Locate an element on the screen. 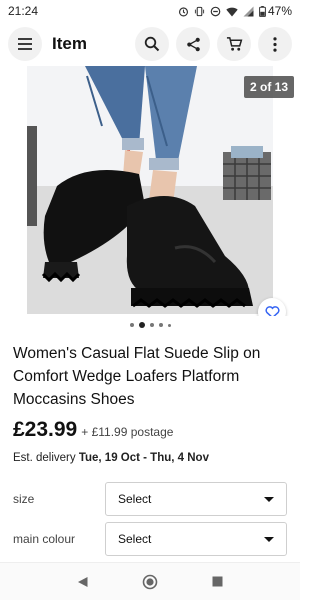  system-nav-bar is located at coordinates (150, 581).